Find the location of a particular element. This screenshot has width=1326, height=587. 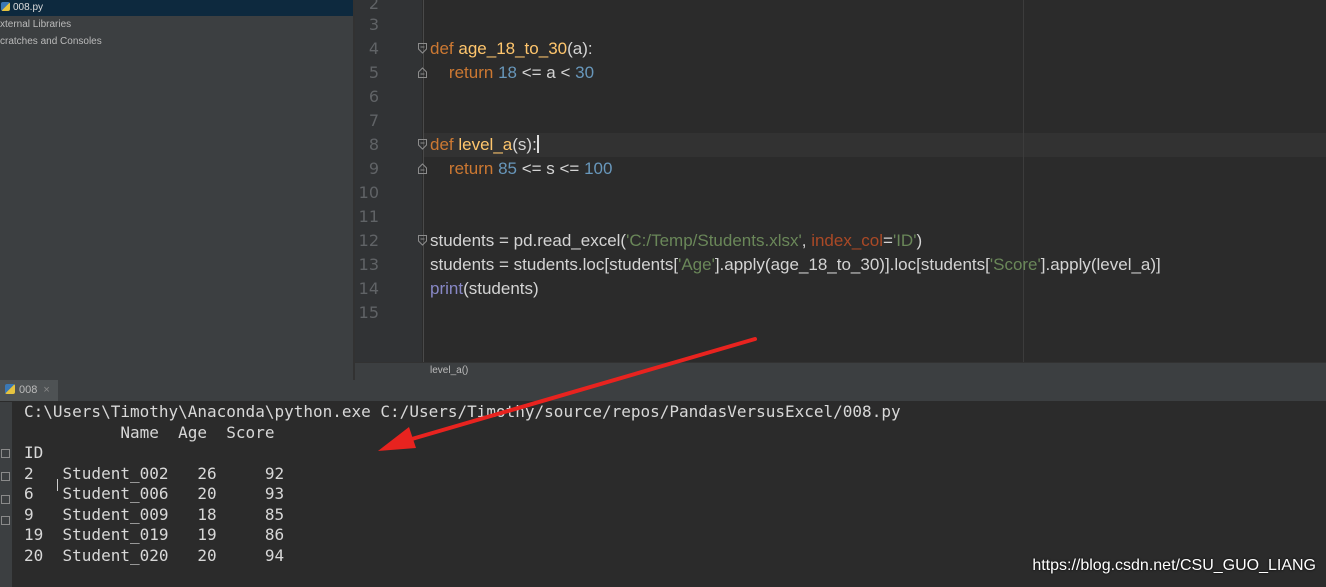

run-tab-label: 008 is located at coordinates (28, 390).